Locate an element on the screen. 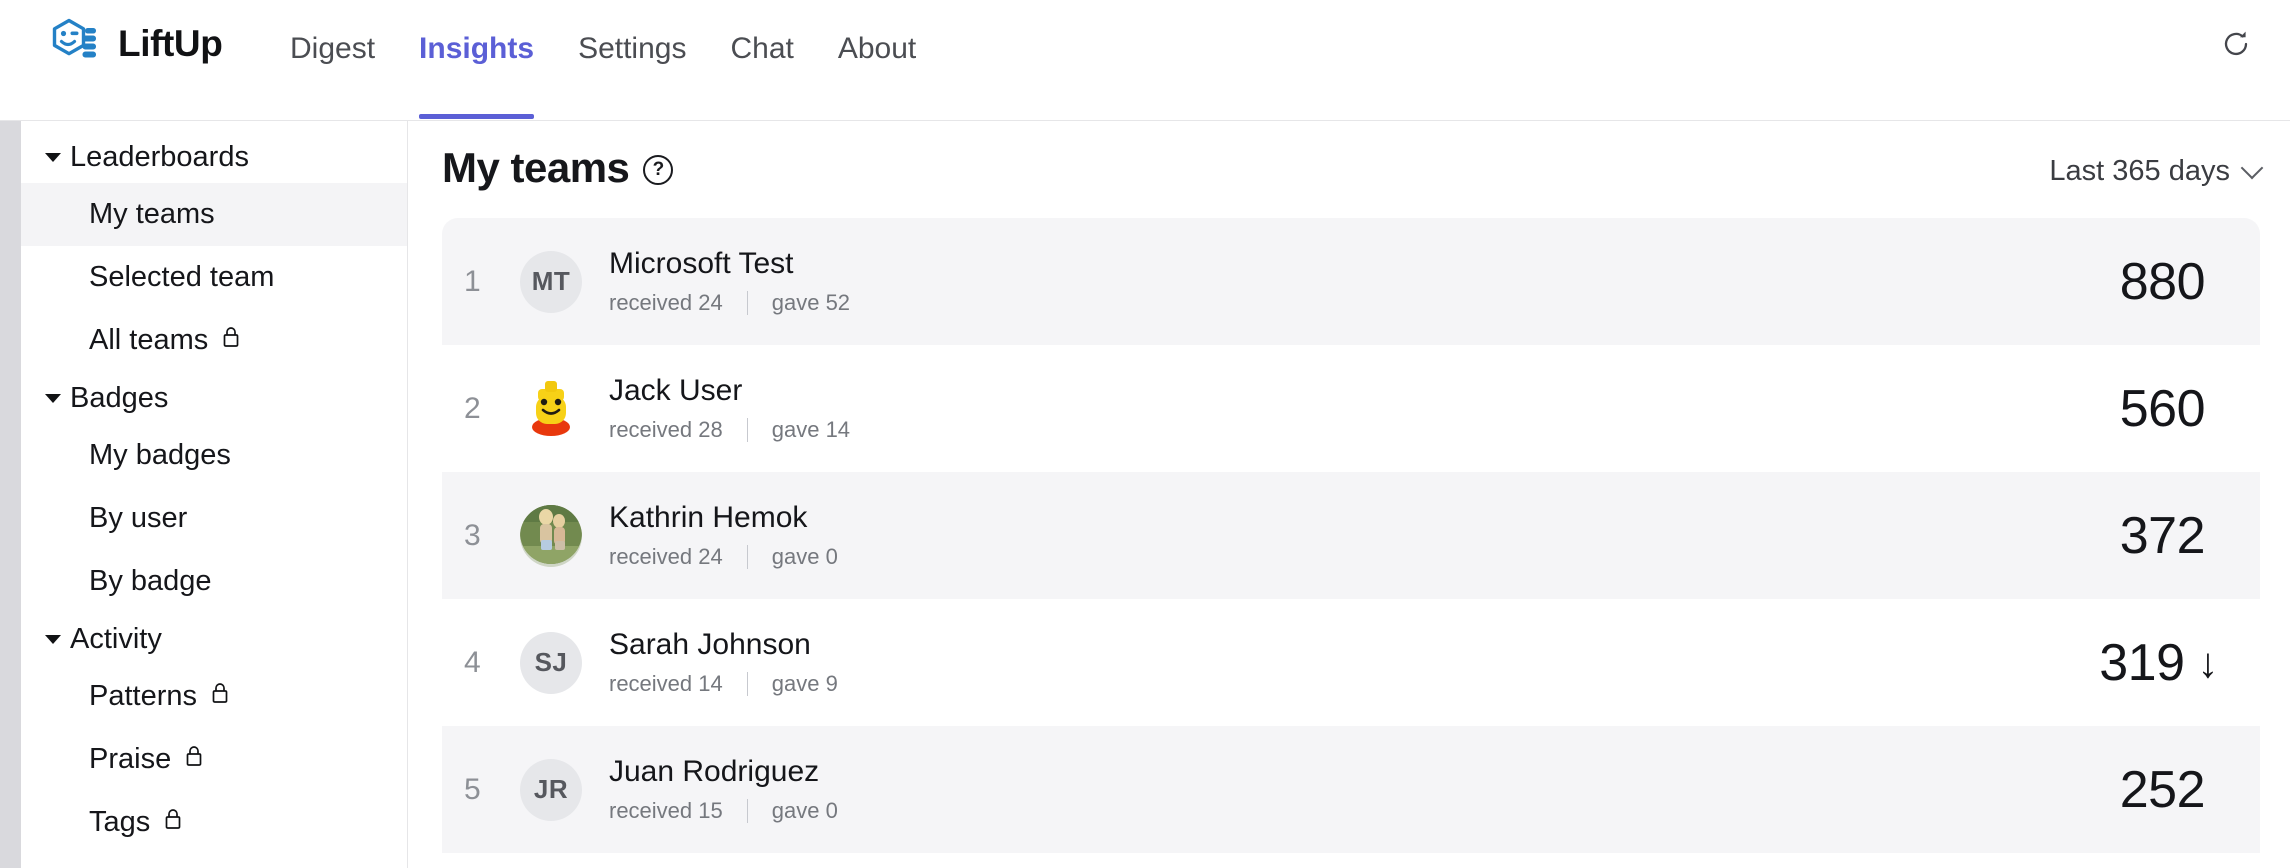  avatar-initials: MT is located at coordinates (551, 281).